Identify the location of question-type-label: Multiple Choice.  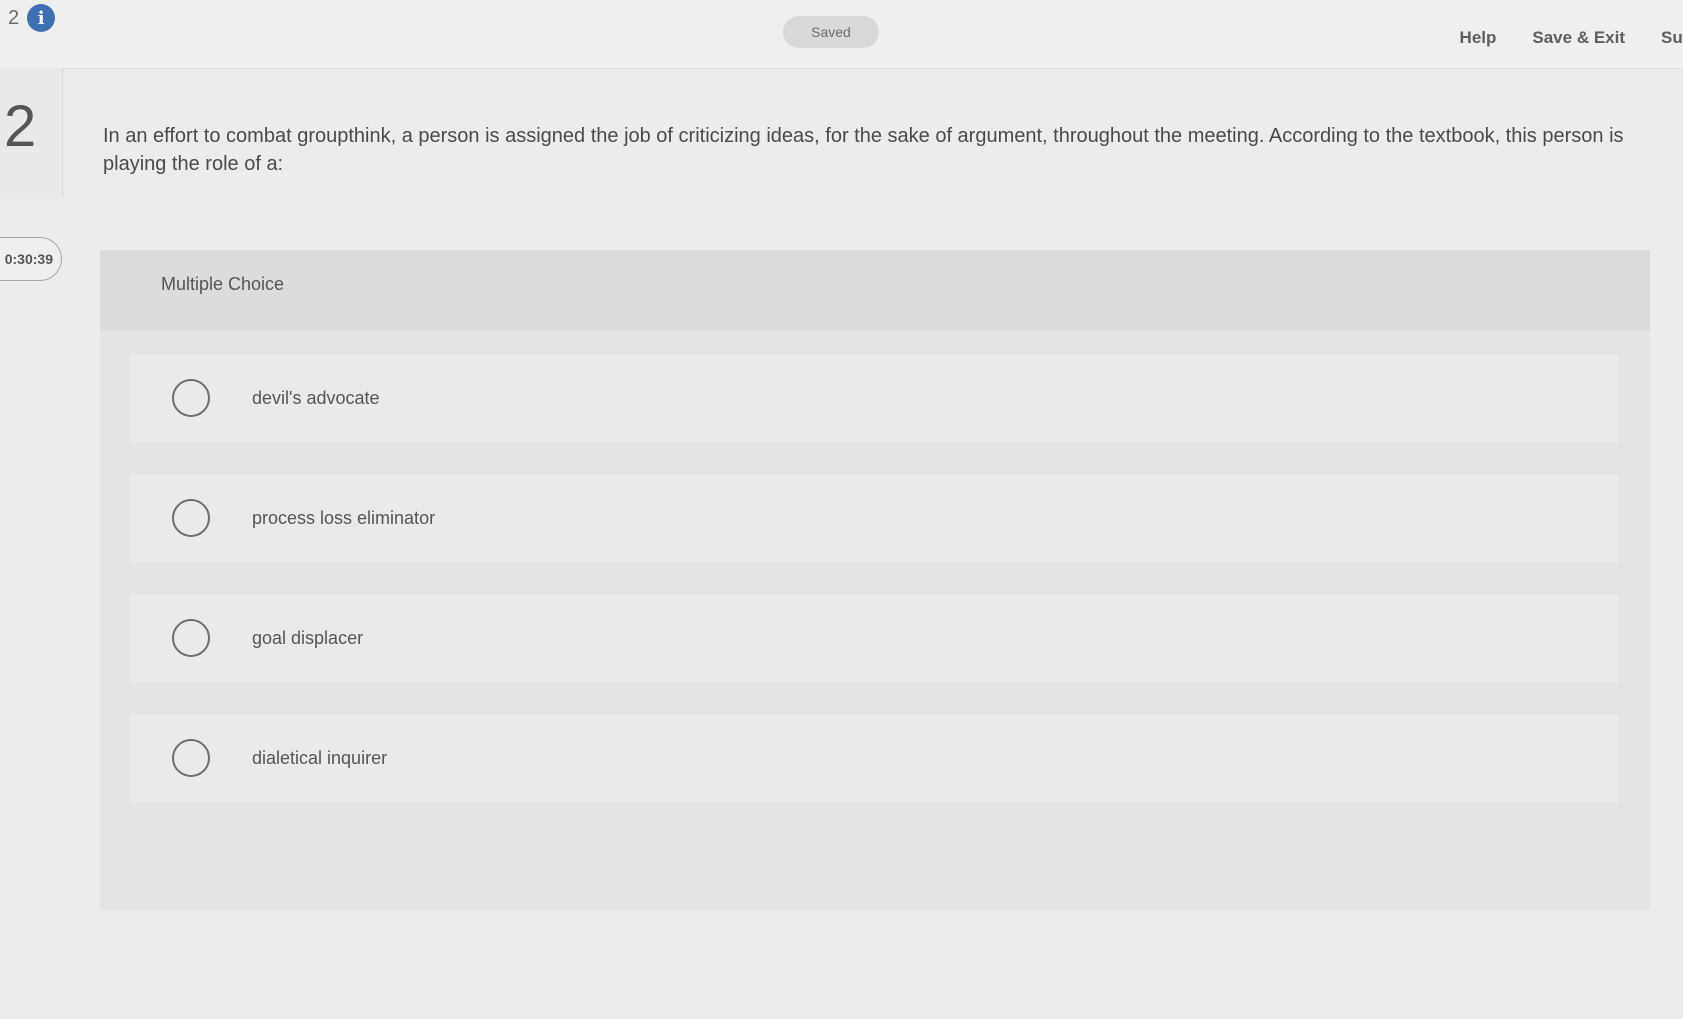
(223, 284).